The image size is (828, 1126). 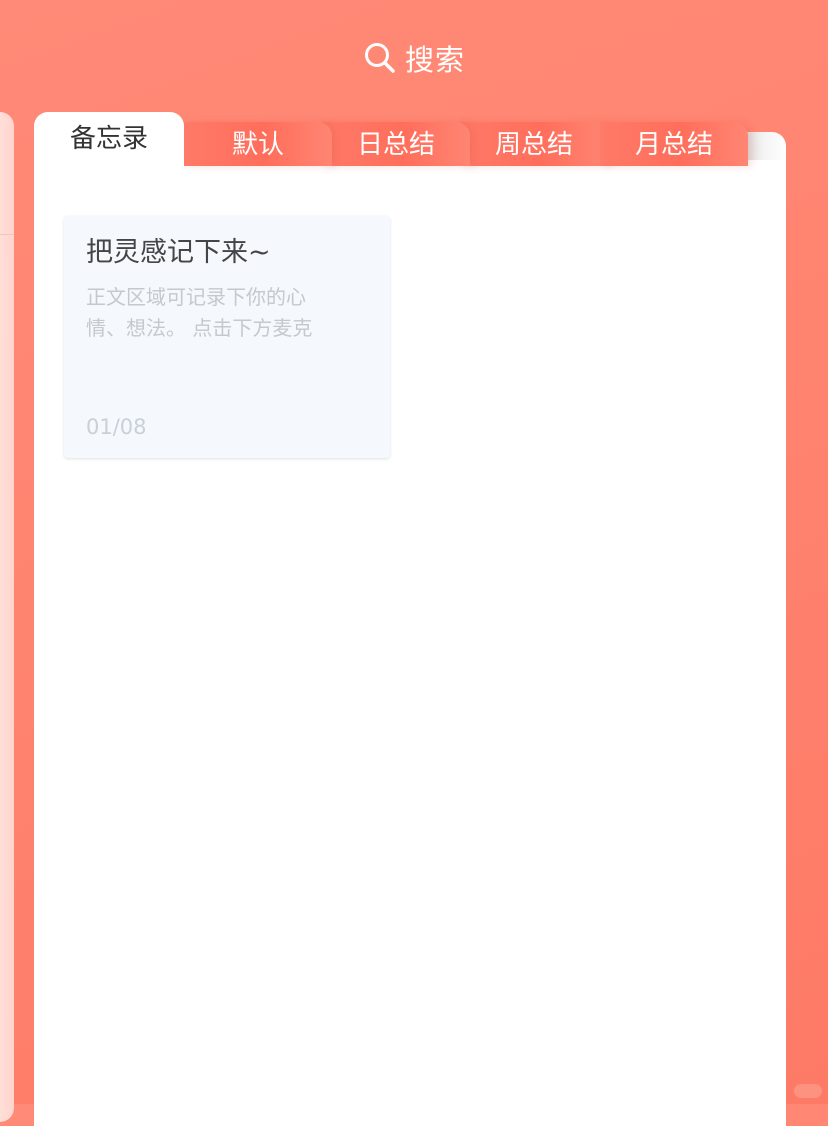 What do you see at coordinates (199, 328) in the screenshot?
I see `note-preview-line: 情、想法。 点击下方麦克` at bounding box center [199, 328].